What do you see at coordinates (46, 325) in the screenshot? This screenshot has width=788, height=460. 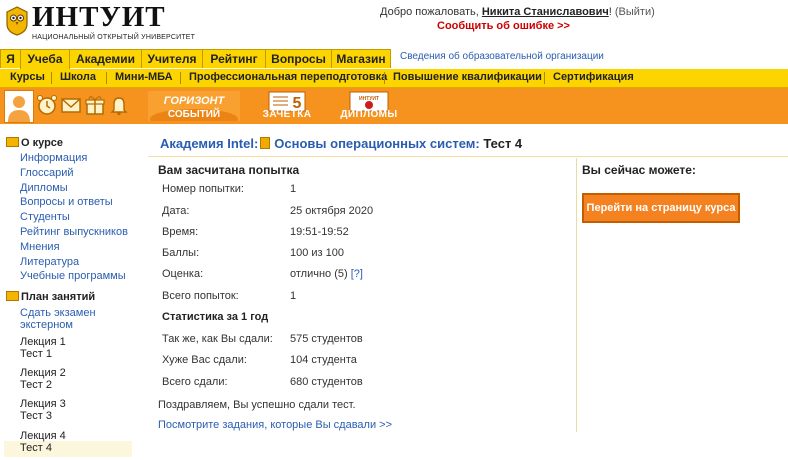 I see `plan-item-line2: экстерном` at bounding box center [46, 325].